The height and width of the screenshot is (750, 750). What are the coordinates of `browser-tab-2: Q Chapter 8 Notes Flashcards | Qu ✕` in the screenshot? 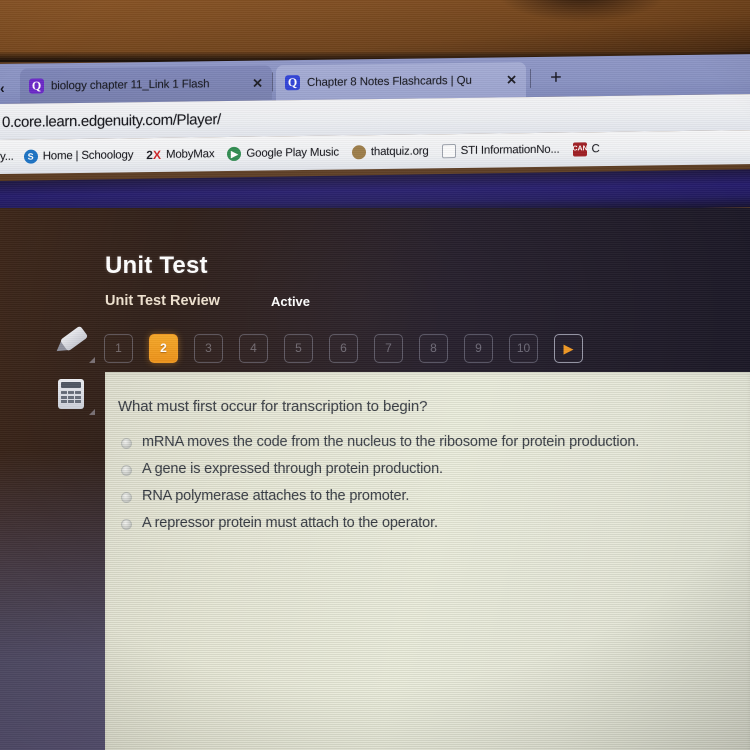 It's located at (401, 81).